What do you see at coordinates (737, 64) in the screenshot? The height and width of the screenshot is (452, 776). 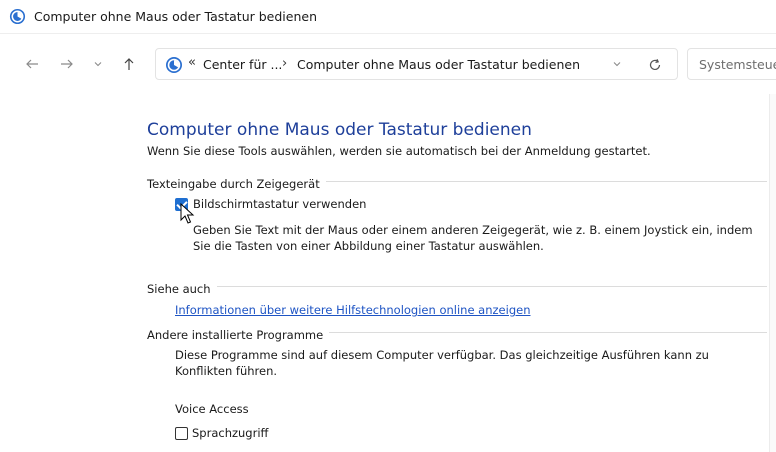 I see `search-placeholder: Systemsteuerung durchsuchen` at bounding box center [737, 64].